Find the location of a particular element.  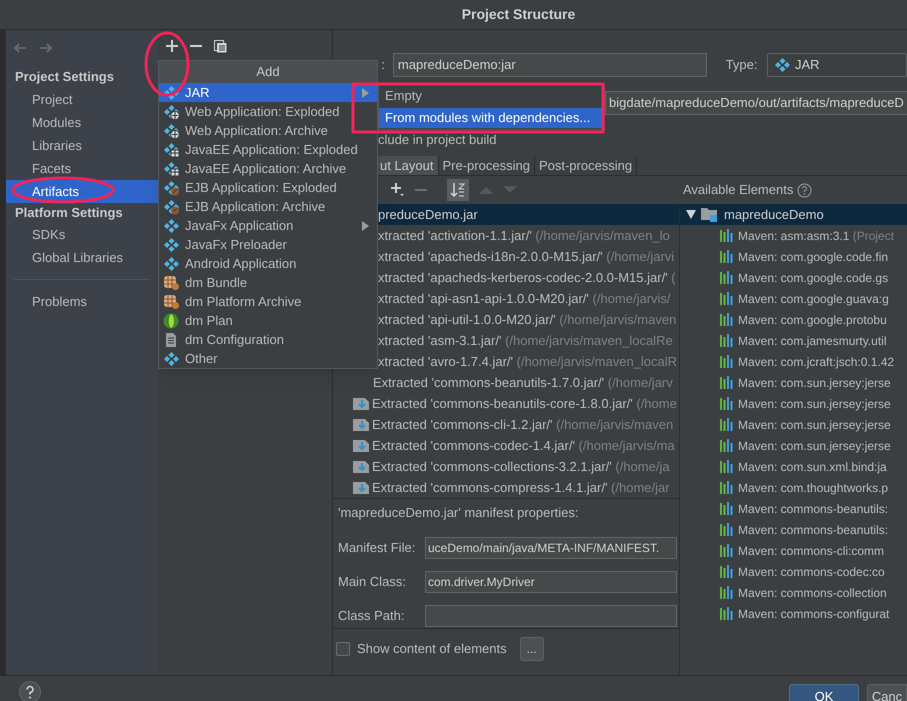

sort-icon is located at coordinates (458, 190).